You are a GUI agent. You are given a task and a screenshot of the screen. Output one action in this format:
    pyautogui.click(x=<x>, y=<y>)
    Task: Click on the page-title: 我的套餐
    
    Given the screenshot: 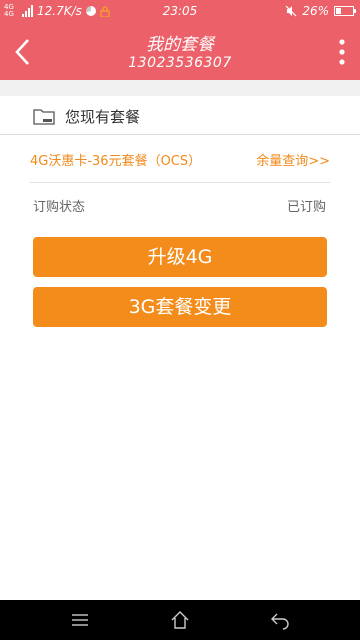 What is the action you would take?
    pyautogui.click(x=180, y=45)
    